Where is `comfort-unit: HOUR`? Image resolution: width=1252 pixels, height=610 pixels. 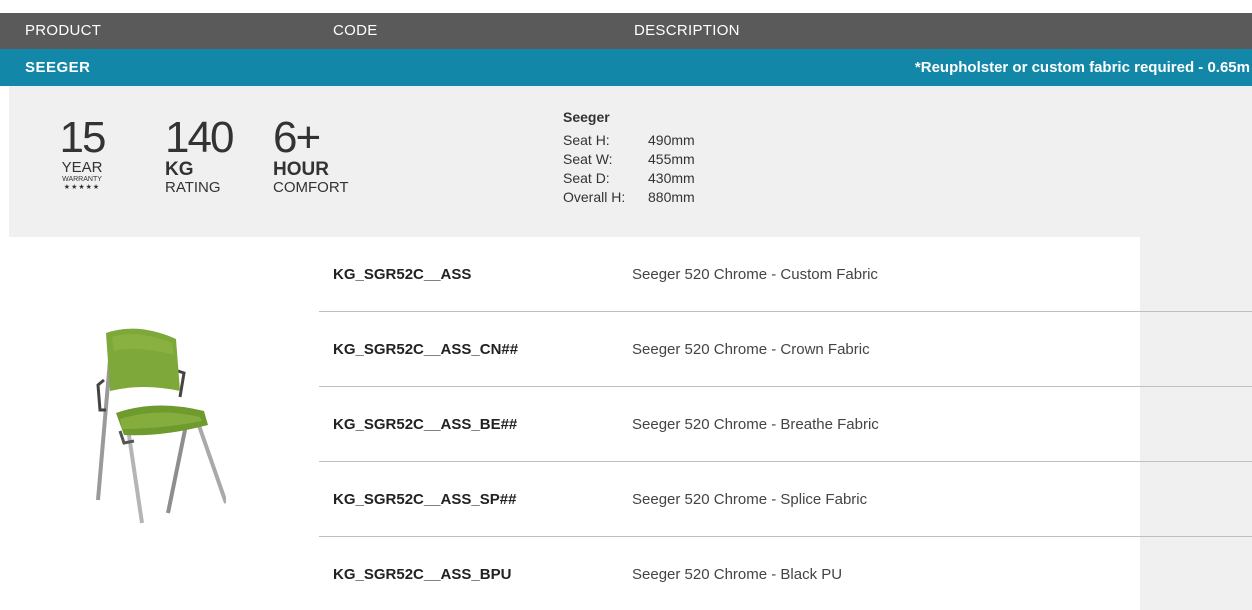 comfort-unit: HOUR is located at coordinates (301, 169).